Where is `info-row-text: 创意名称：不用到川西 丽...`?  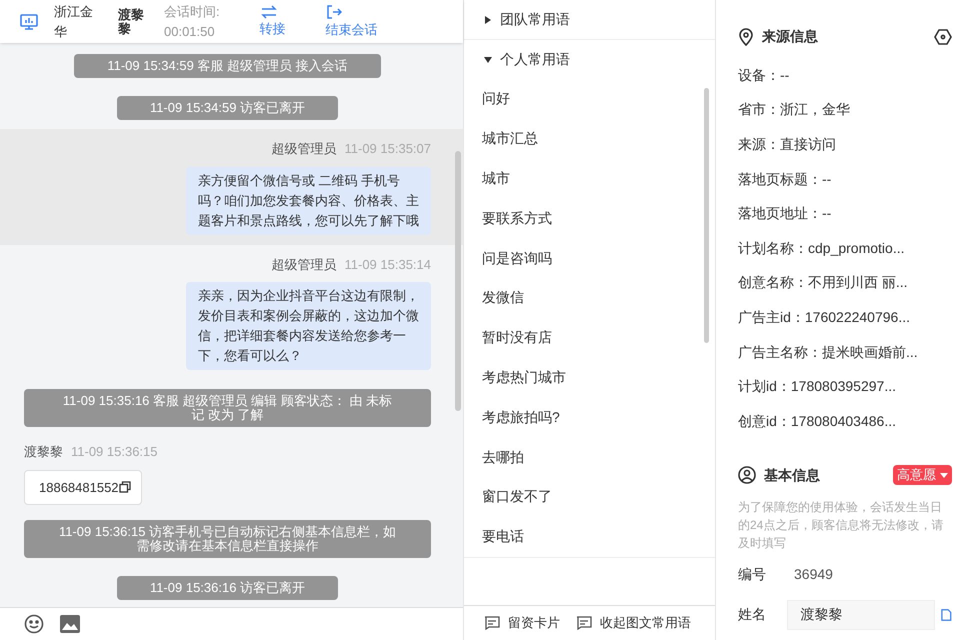 info-row-text: 创意名称：不用到川西 丽... is located at coordinates (823, 282).